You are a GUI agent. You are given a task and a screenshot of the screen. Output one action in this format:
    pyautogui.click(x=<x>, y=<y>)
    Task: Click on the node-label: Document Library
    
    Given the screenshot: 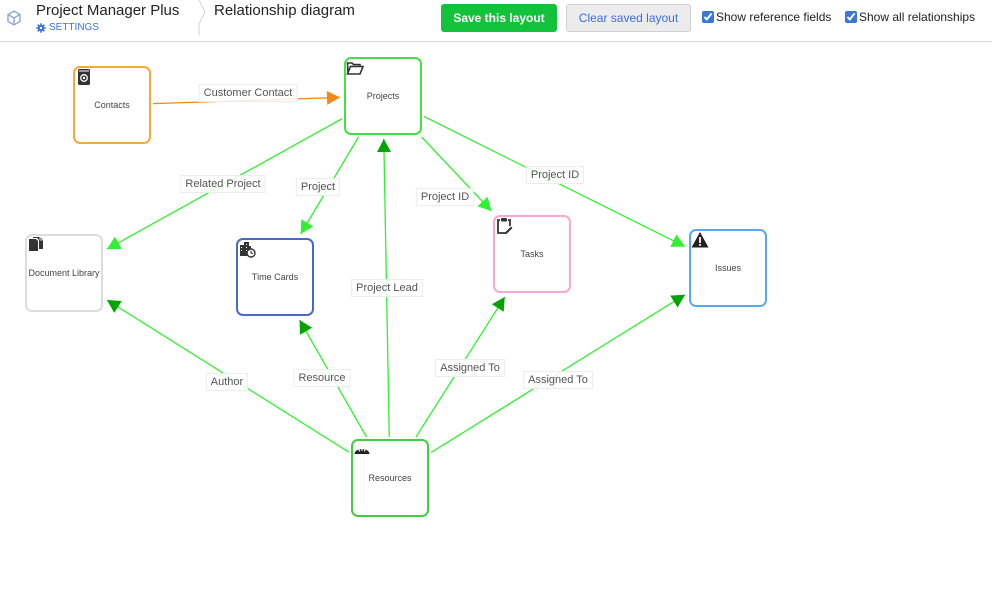 What is the action you would take?
    pyautogui.click(x=64, y=273)
    